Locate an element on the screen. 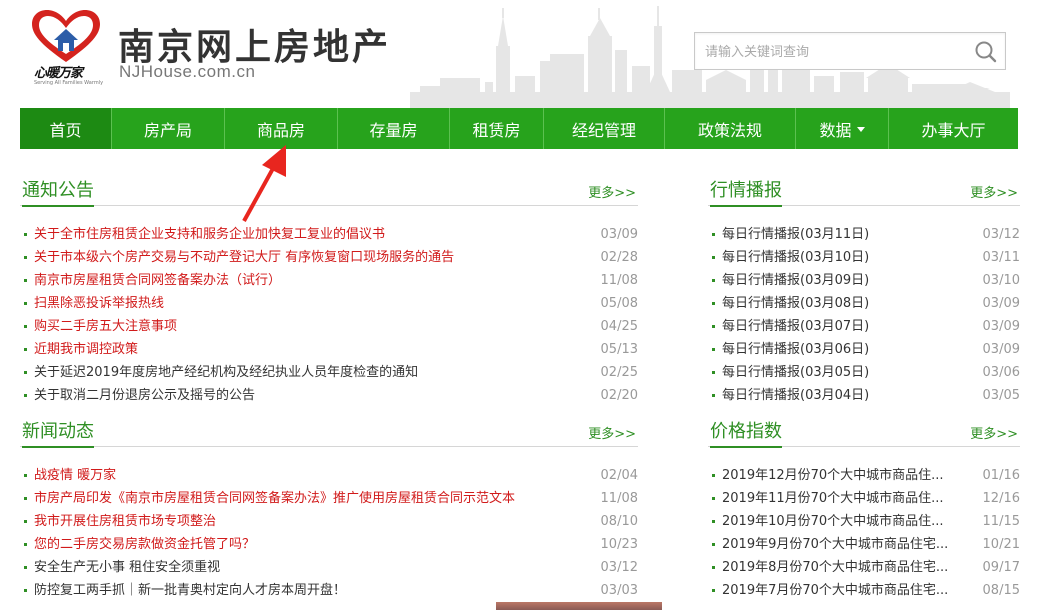  list-item: 每日行情播报(03月05日) 03/06 is located at coordinates (864, 372).